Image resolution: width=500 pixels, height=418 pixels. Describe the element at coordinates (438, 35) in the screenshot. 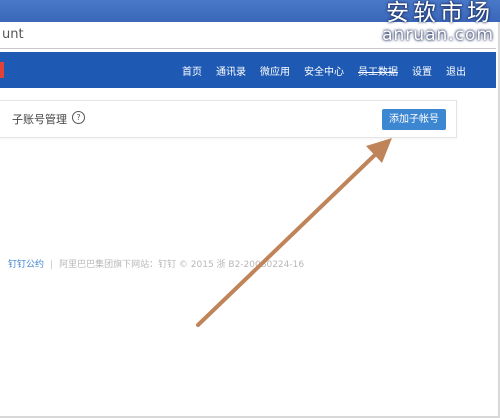

I see `watermark-en: anruan.com` at that location.